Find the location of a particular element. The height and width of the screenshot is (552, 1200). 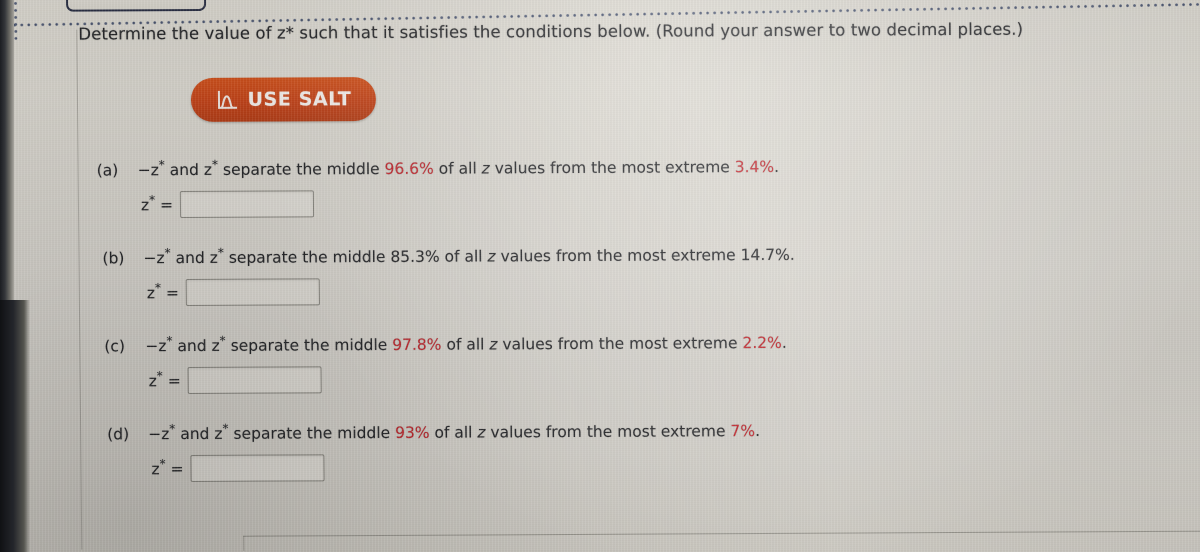

highlighted-percent: 93% is located at coordinates (412, 432).